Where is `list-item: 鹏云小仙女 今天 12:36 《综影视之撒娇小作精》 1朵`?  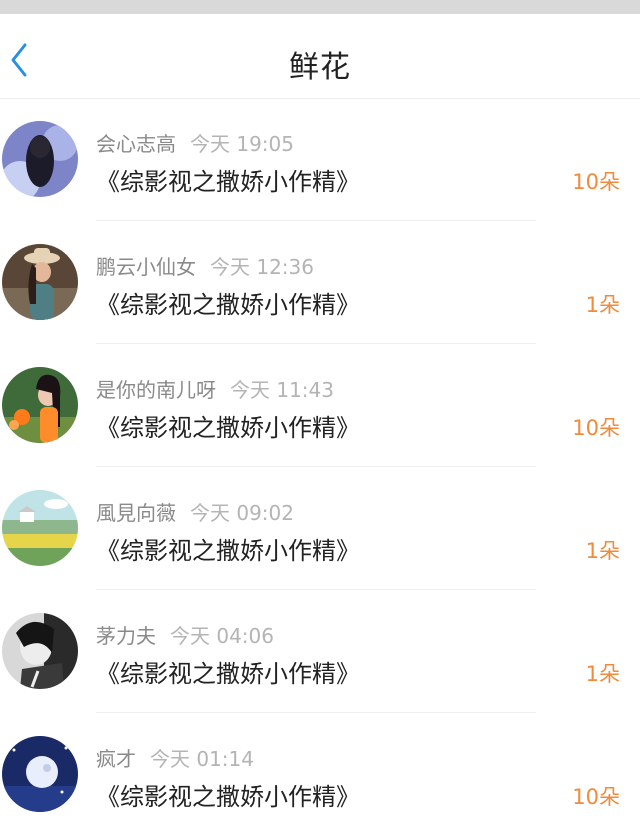 list-item: 鹏云小仙女 今天 12:36 《综影视之撒娇小作精》 1朵 is located at coordinates (320, 282).